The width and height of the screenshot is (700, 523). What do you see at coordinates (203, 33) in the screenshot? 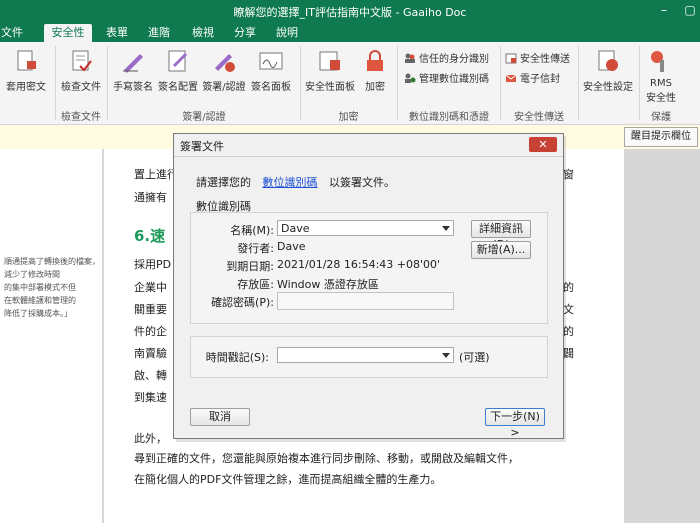
I see `tab-view: 檢視` at bounding box center [203, 33].